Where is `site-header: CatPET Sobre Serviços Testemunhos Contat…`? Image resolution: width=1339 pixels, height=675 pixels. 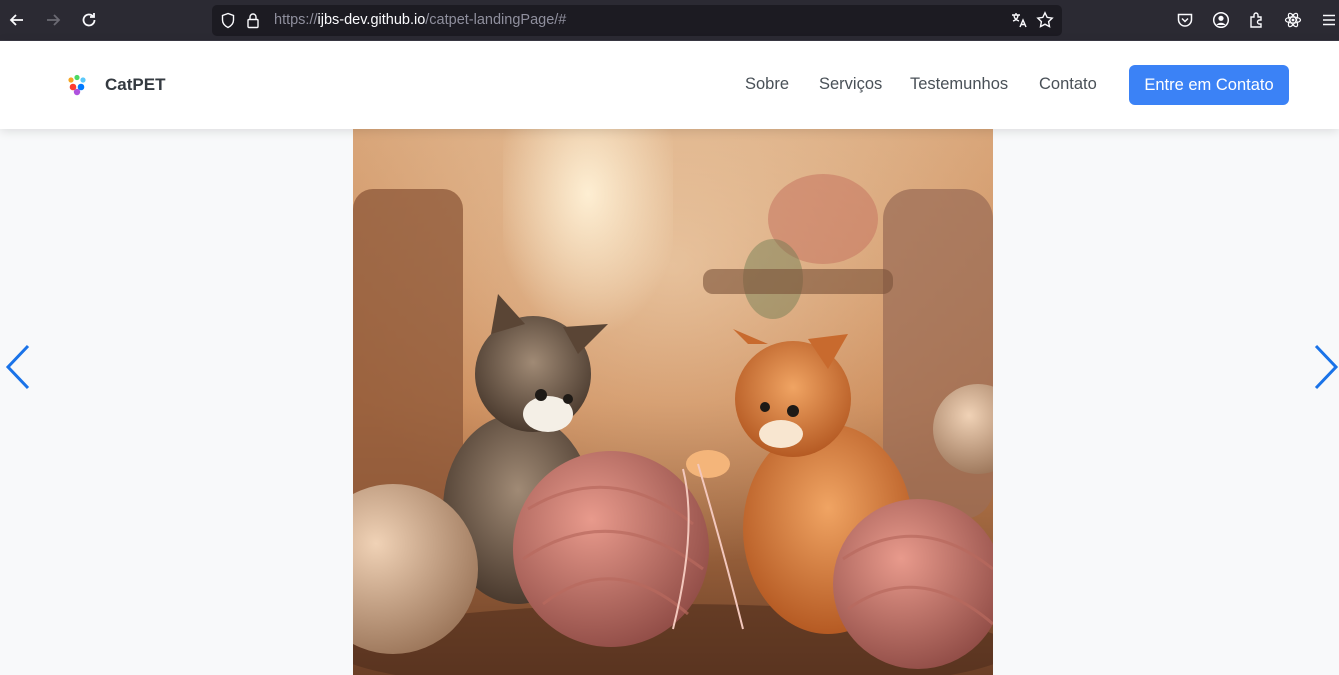
site-header: CatPET Sobre Serviços Testemunhos Contat… is located at coordinates (669, 85).